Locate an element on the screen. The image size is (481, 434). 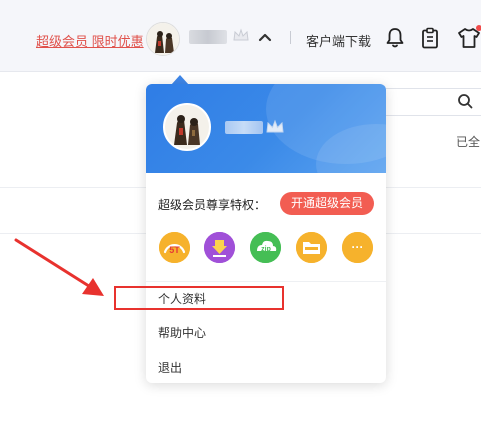
vip-promo-link: 超级会员 限时优惠 is located at coordinates (90, 40).